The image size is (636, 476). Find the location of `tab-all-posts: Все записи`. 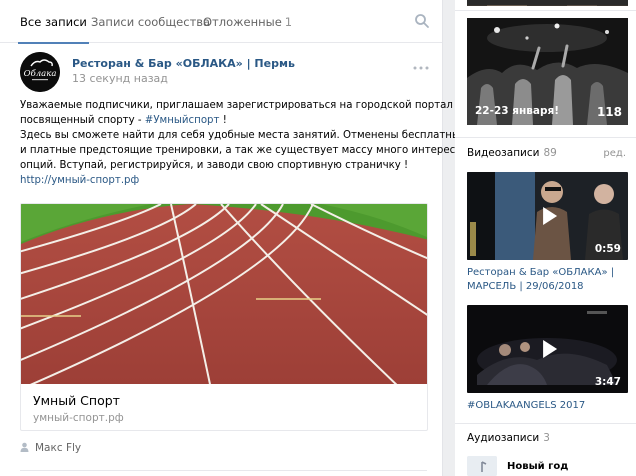

tab-all-posts: Все записи is located at coordinates (53, 22).